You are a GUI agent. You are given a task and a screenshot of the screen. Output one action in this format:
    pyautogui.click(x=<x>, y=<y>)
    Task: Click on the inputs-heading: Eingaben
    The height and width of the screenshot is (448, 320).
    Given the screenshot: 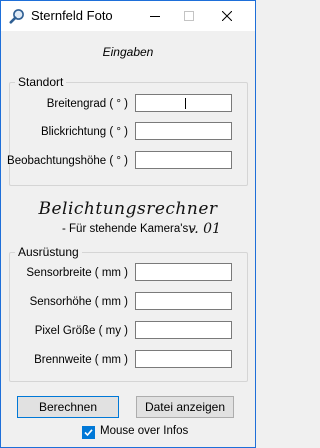 What is the action you would take?
    pyautogui.click(x=128, y=52)
    